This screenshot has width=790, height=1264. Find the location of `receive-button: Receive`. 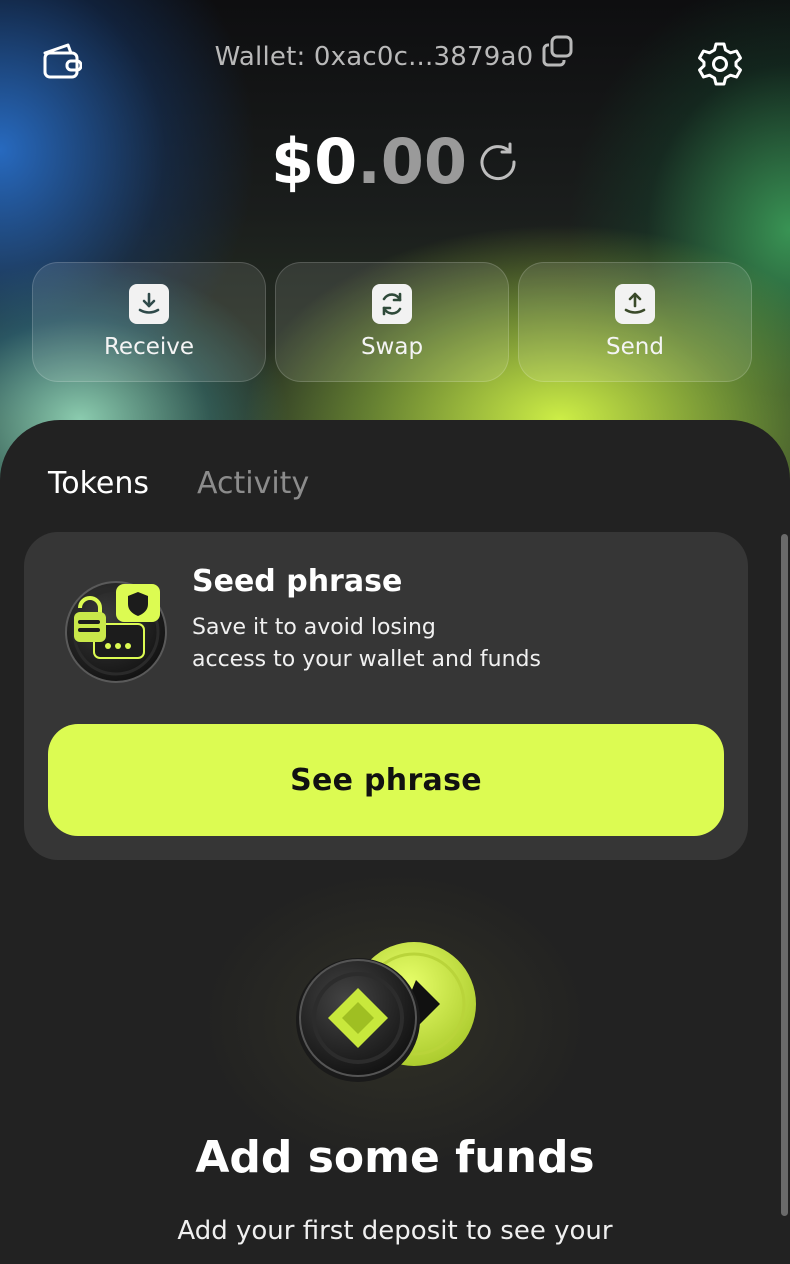

receive-button: Receive is located at coordinates (149, 322).